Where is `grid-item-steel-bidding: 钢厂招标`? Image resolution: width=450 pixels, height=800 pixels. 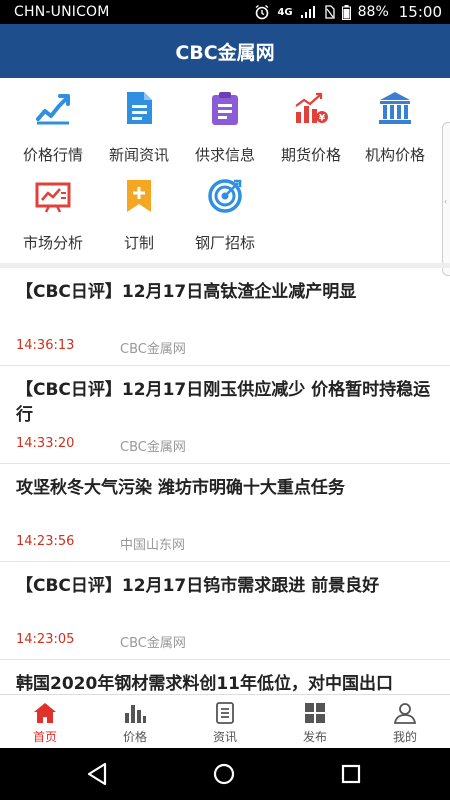
grid-item-steel-bidding: 钢厂招标 is located at coordinates (225, 209).